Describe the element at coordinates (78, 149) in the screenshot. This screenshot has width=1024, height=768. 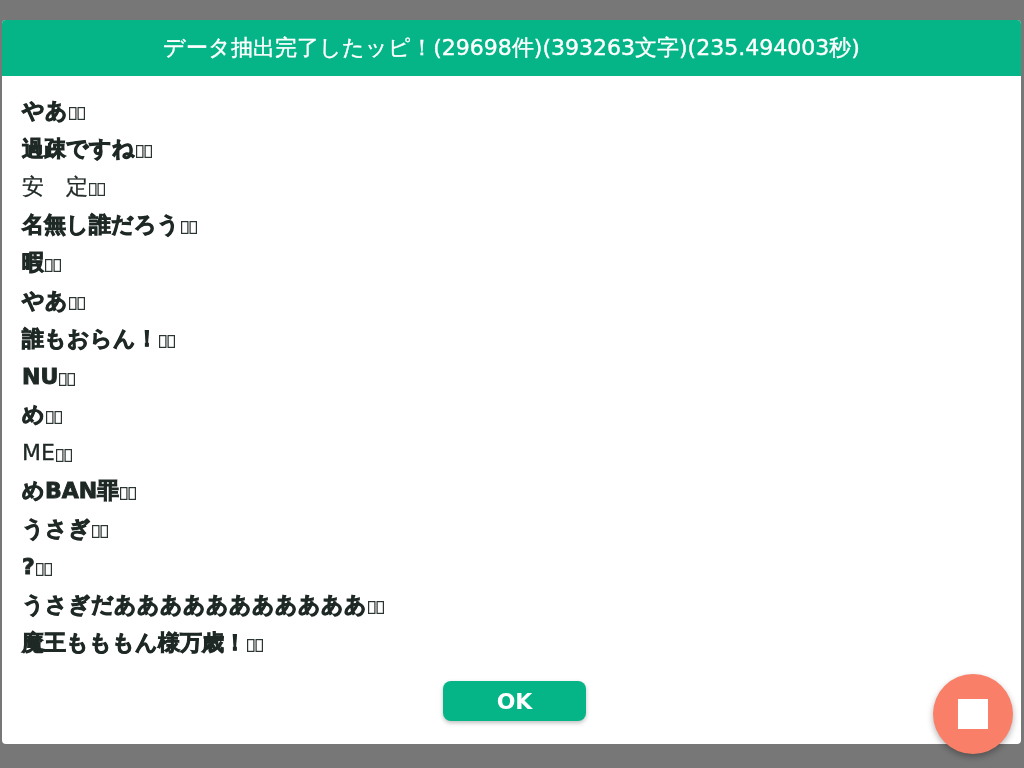
I see `message-line: 過疎ですね` at that location.